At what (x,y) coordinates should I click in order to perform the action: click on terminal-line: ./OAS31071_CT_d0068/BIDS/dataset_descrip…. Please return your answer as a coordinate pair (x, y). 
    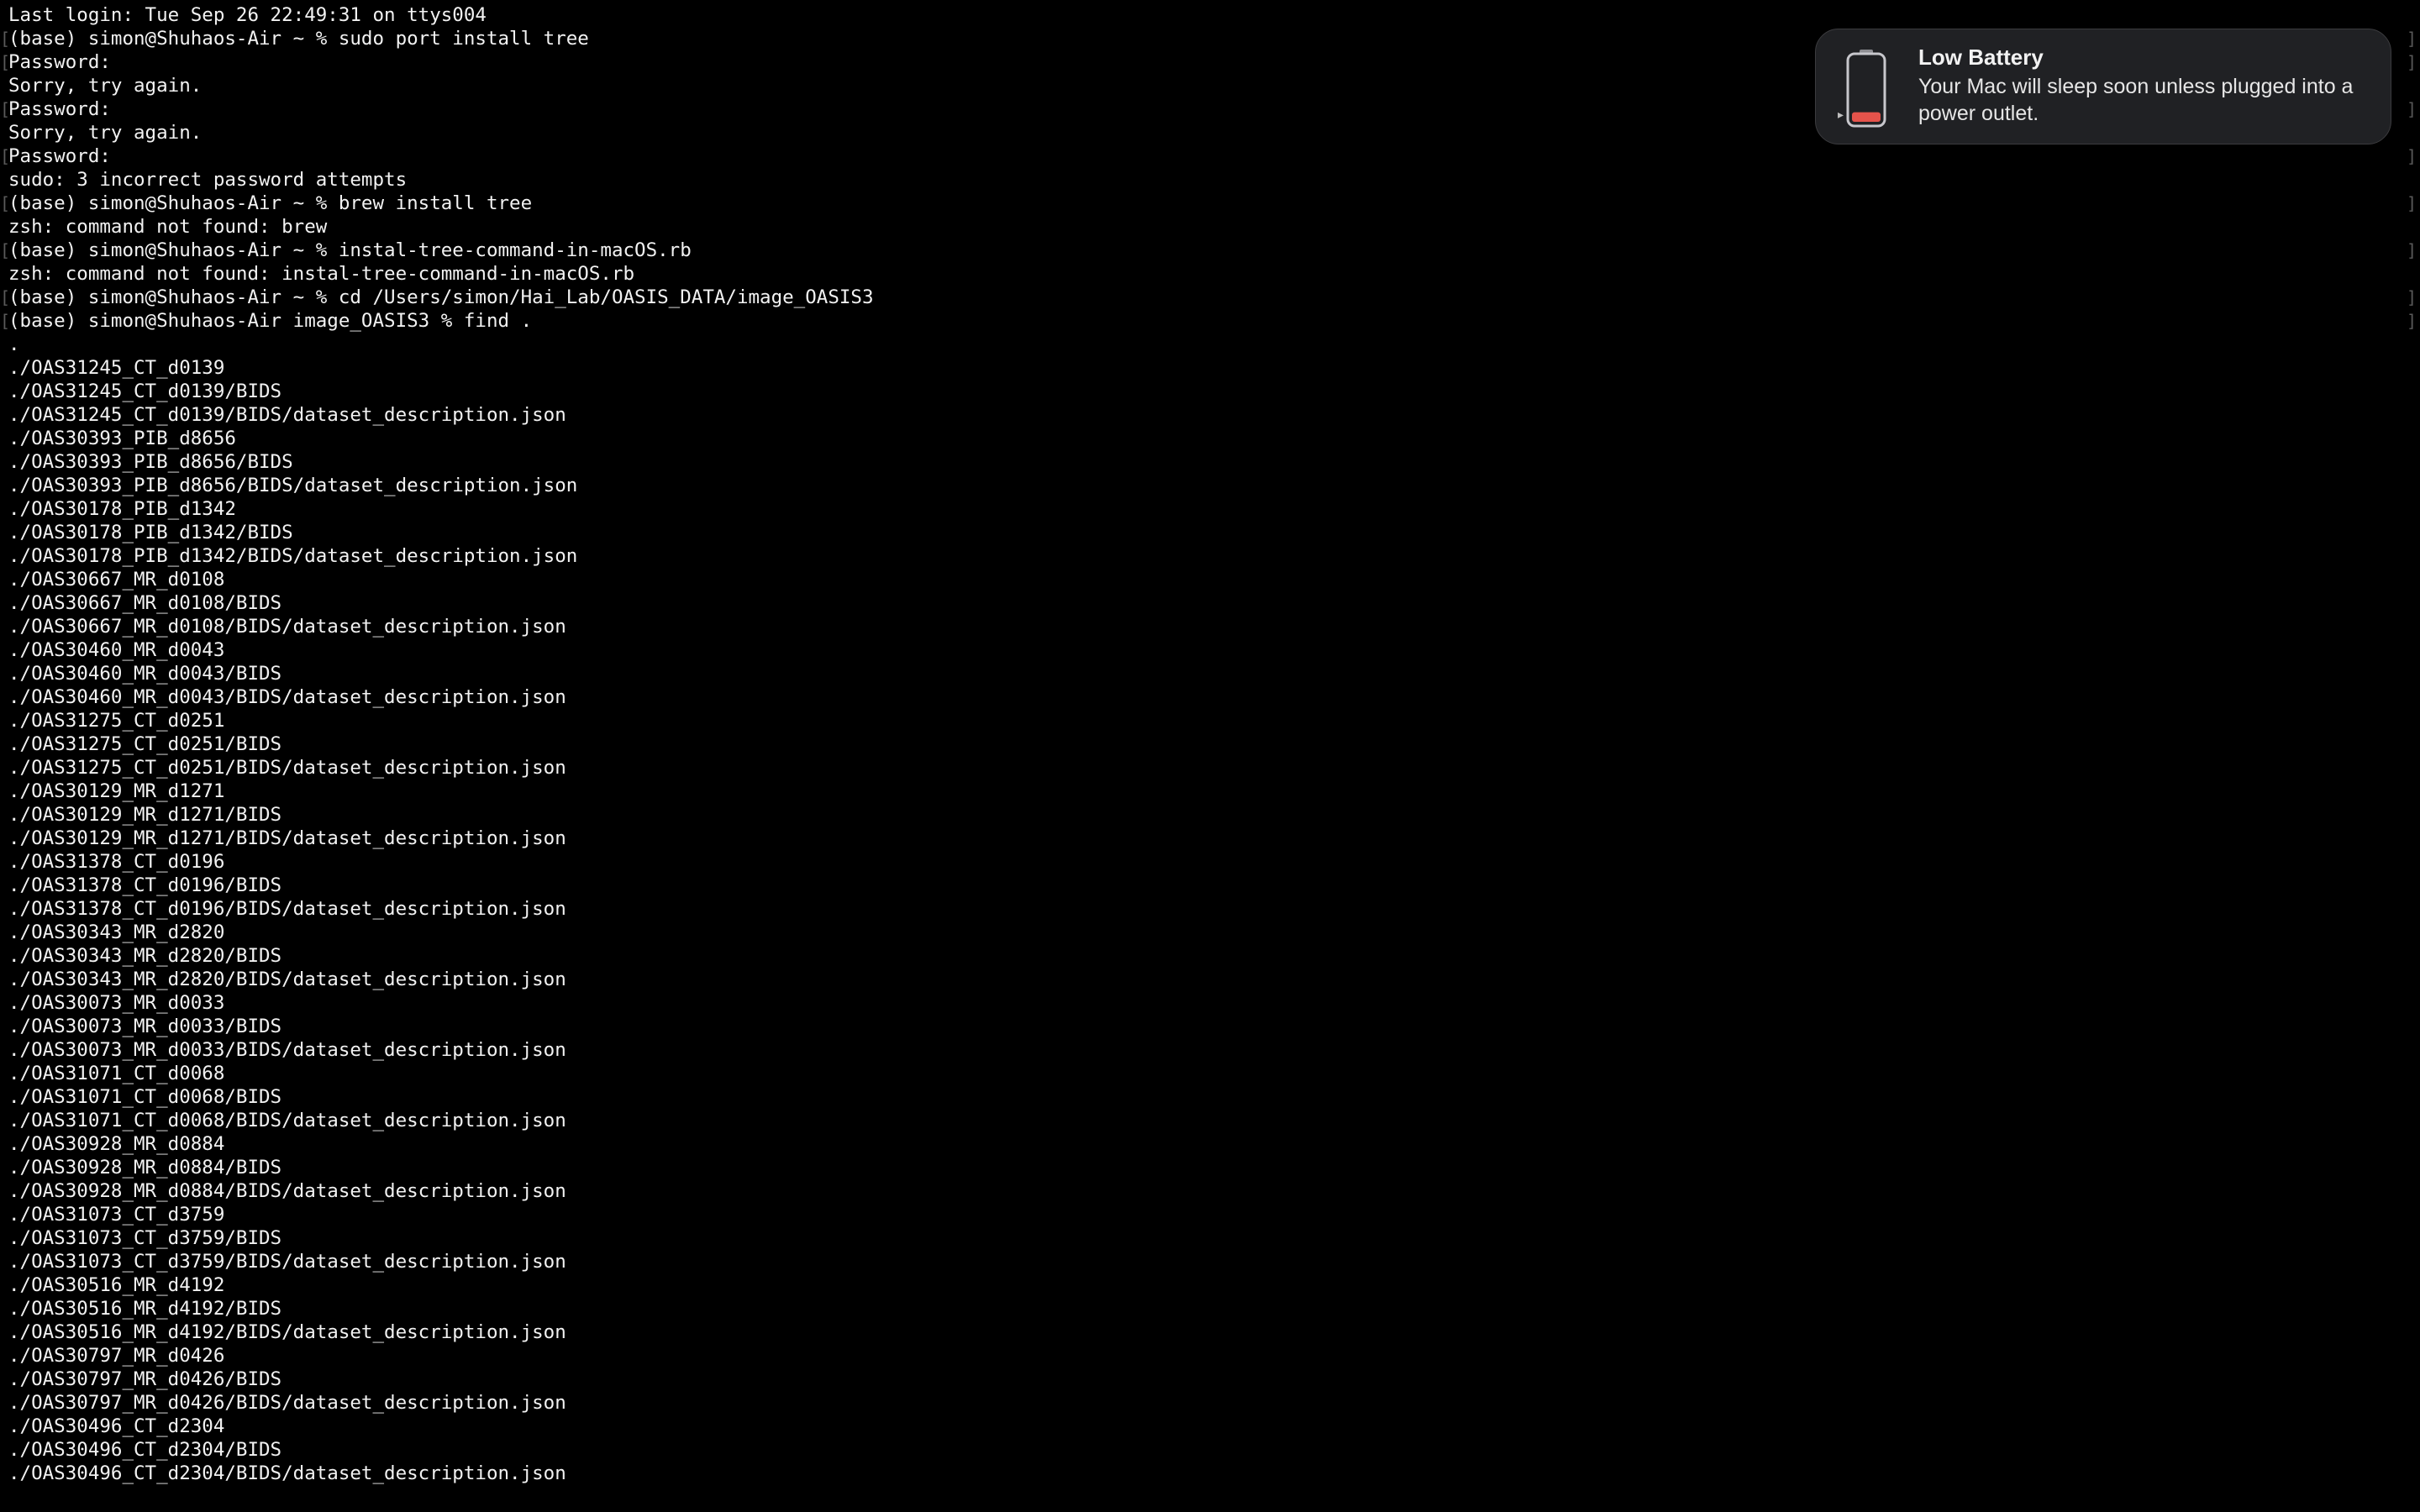
    Looking at the image, I should click on (287, 1120).